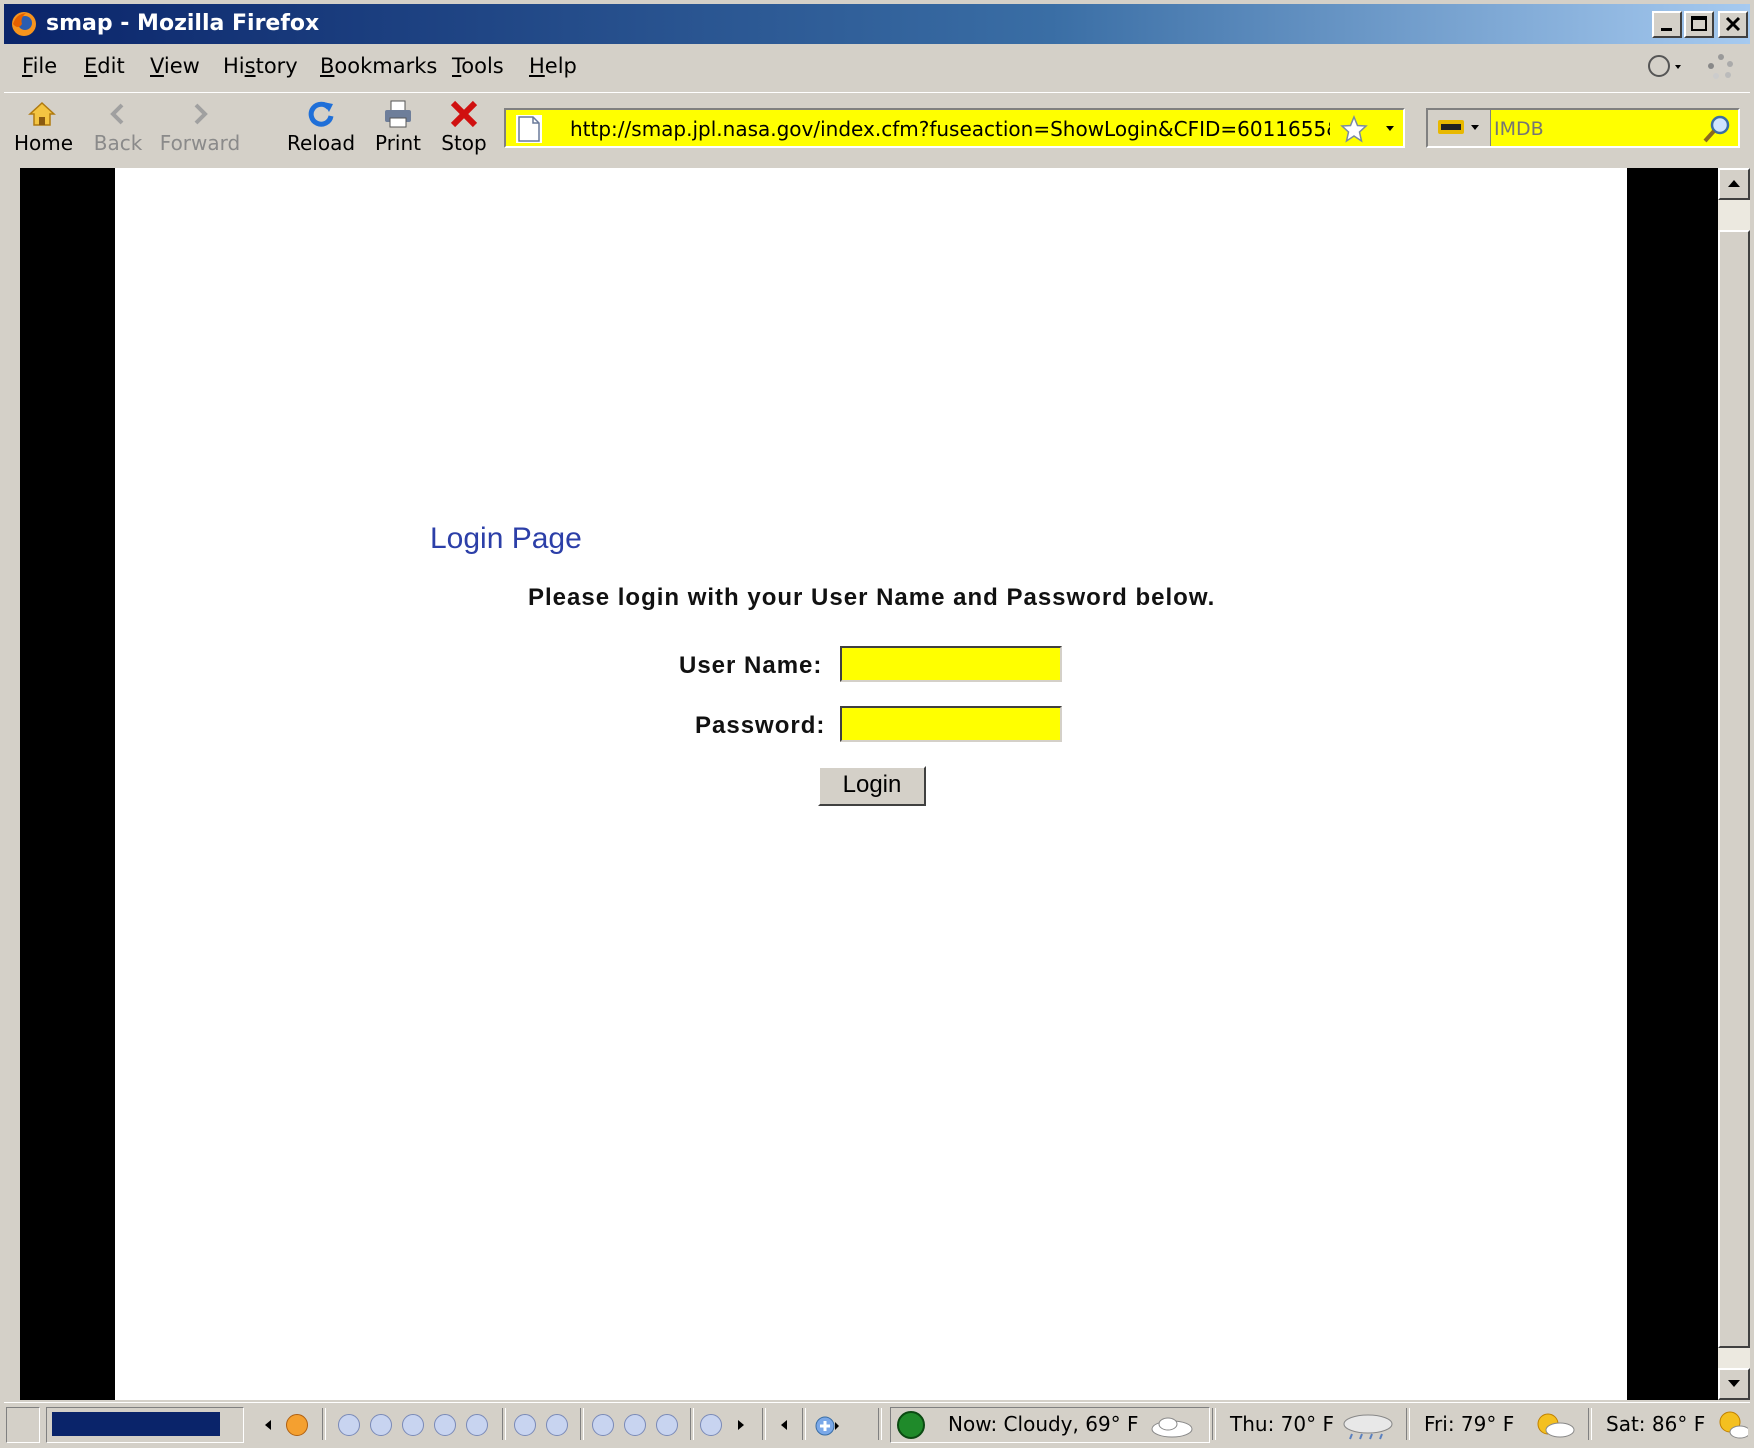 The image size is (1754, 1448). What do you see at coordinates (1666, 29) in the screenshot?
I see `minimize-icon` at bounding box center [1666, 29].